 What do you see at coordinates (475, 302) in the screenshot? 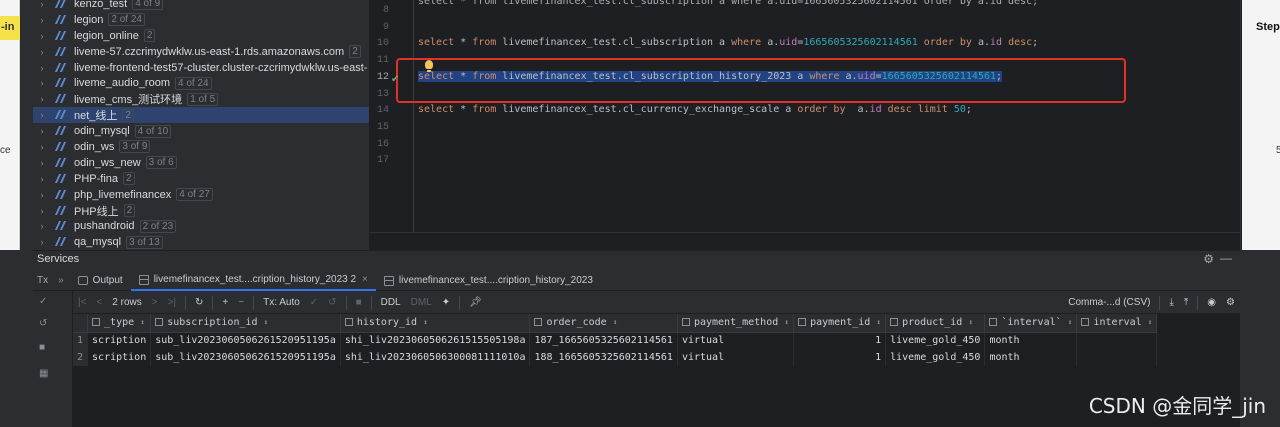
I see `pin-icon: 📌︎` at bounding box center [475, 302].